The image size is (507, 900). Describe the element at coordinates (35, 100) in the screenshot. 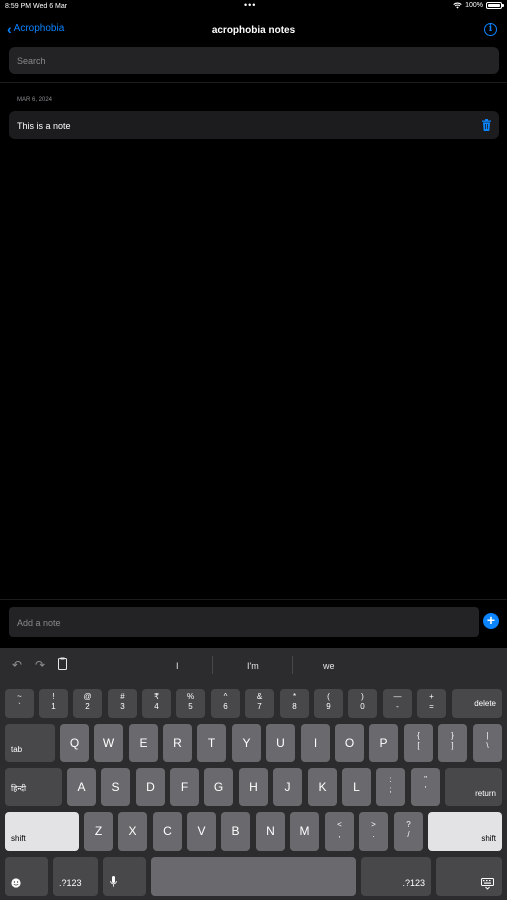

I see `section-header-date: MAR 6, 2024` at that location.